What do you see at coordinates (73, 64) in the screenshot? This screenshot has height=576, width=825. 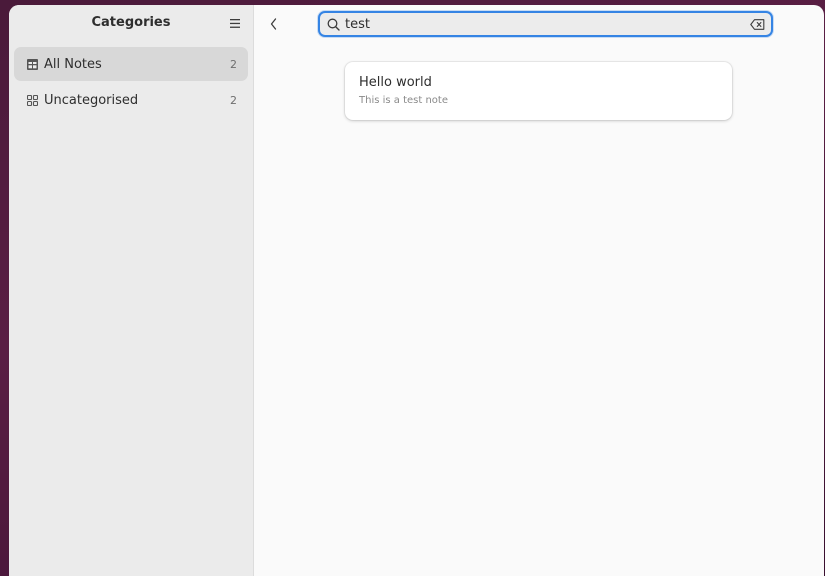 I see `sidebar-item-label: All Notes` at bounding box center [73, 64].